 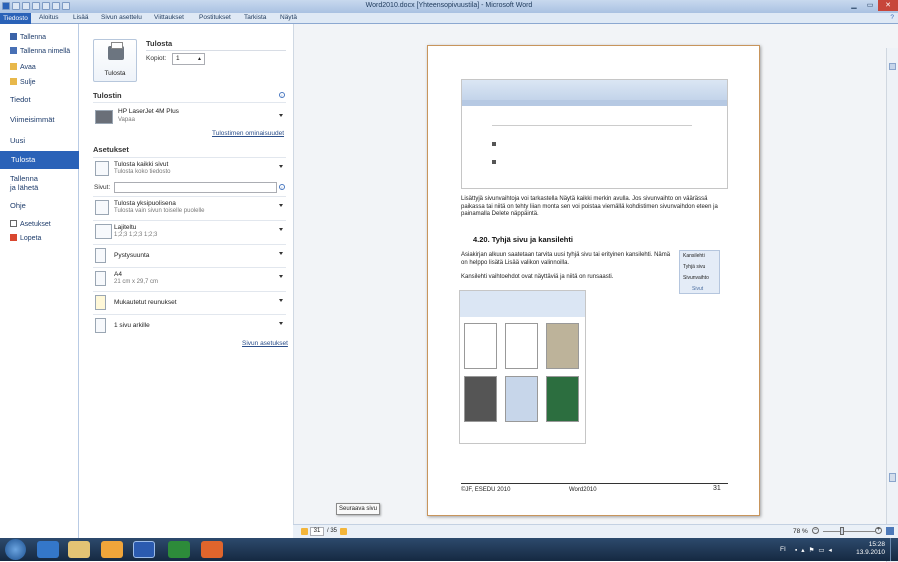 I want to click on tab-view: Näytä, so click(x=288, y=17).